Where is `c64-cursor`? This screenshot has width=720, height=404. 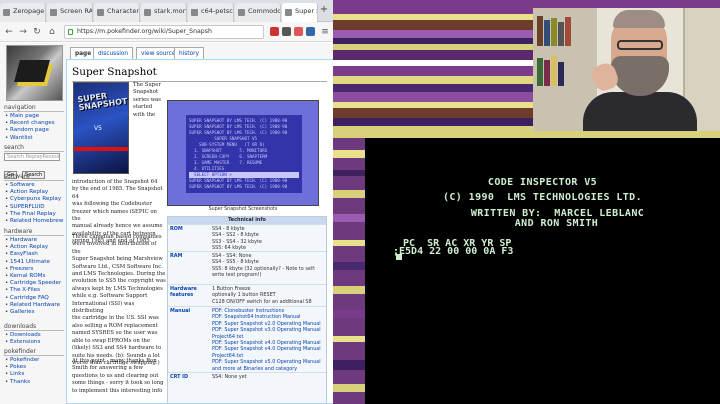 c64-cursor is located at coordinates (399, 257).